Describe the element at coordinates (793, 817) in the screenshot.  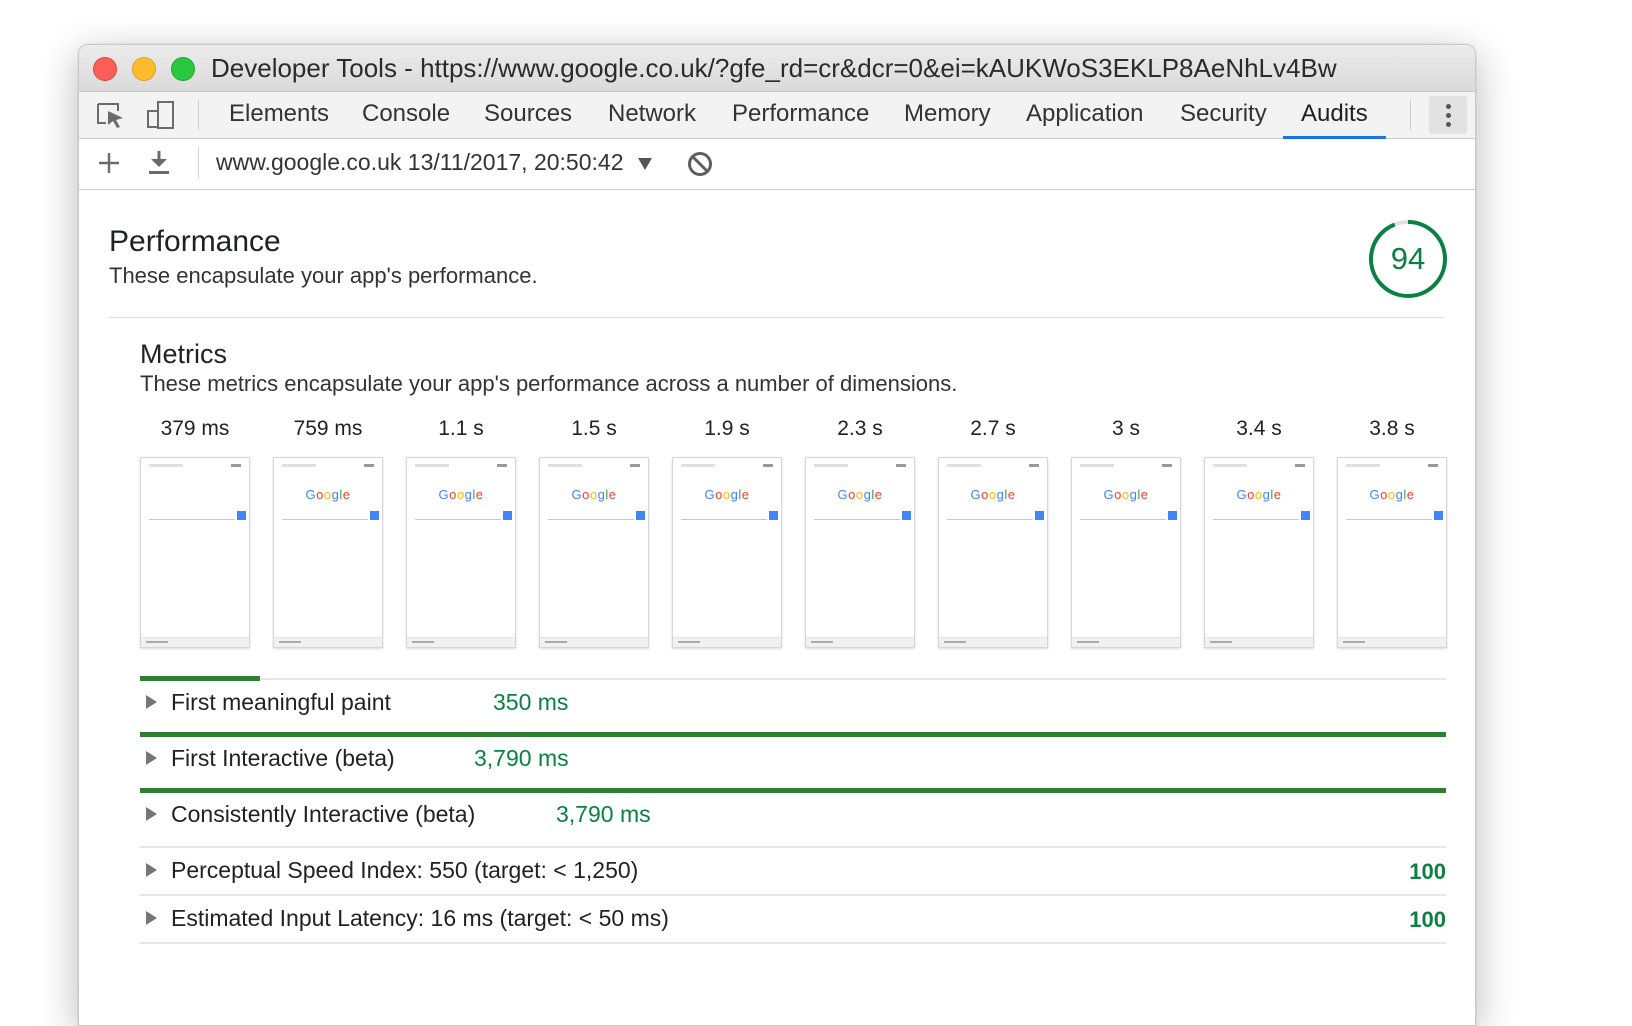
I see `metric-row: Consistently Interactive (beta) 3,790 ms` at that location.